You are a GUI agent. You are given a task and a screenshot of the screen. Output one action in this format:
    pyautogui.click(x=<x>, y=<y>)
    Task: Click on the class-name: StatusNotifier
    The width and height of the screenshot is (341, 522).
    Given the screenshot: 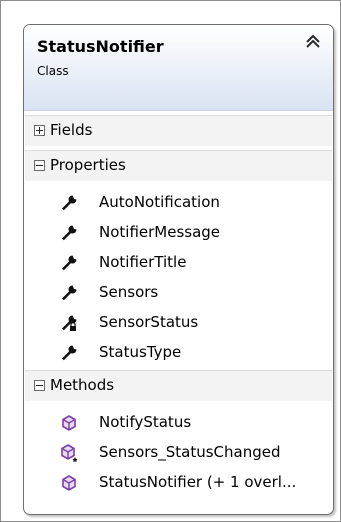 What is the action you would take?
    pyautogui.click(x=100, y=46)
    